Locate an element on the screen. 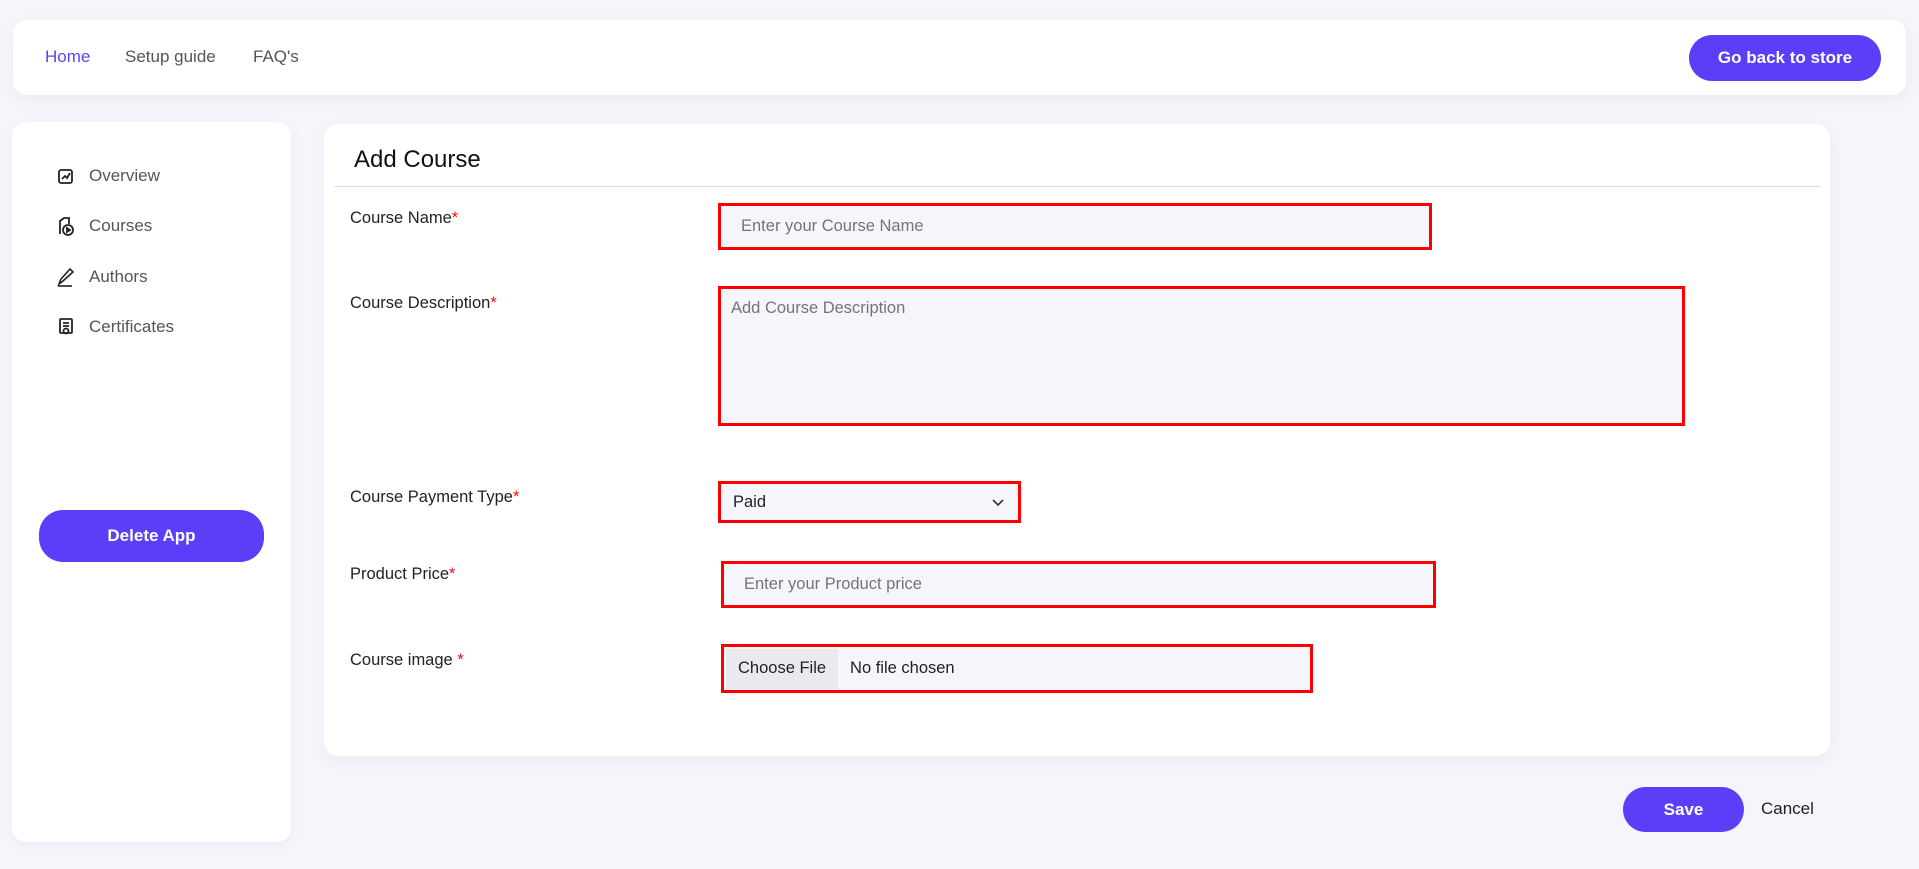 This screenshot has width=1919, height=869. course-image-label: Course image * is located at coordinates (407, 660).